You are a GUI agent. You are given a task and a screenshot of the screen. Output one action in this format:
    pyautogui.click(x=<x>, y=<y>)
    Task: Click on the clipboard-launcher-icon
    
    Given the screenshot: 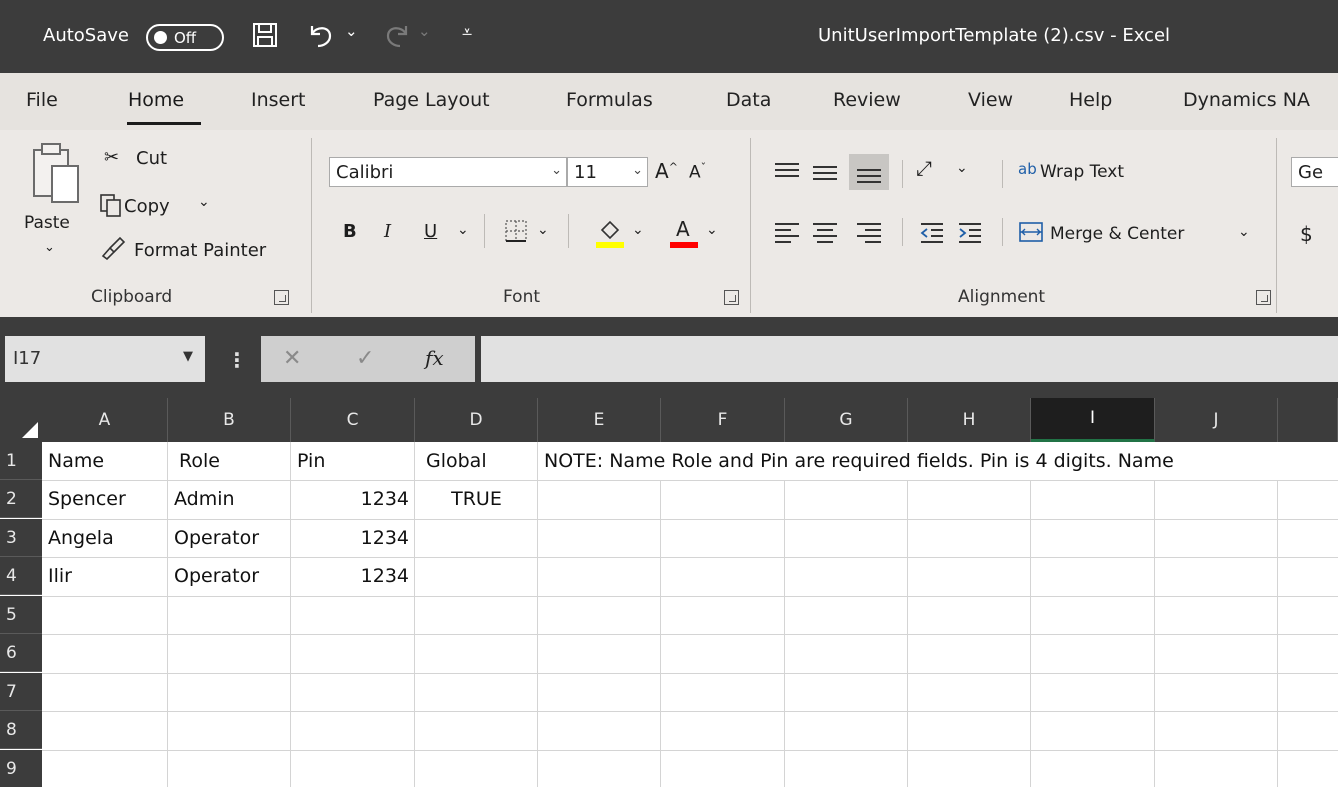 What is the action you would take?
    pyautogui.click(x=281, y=297)
    